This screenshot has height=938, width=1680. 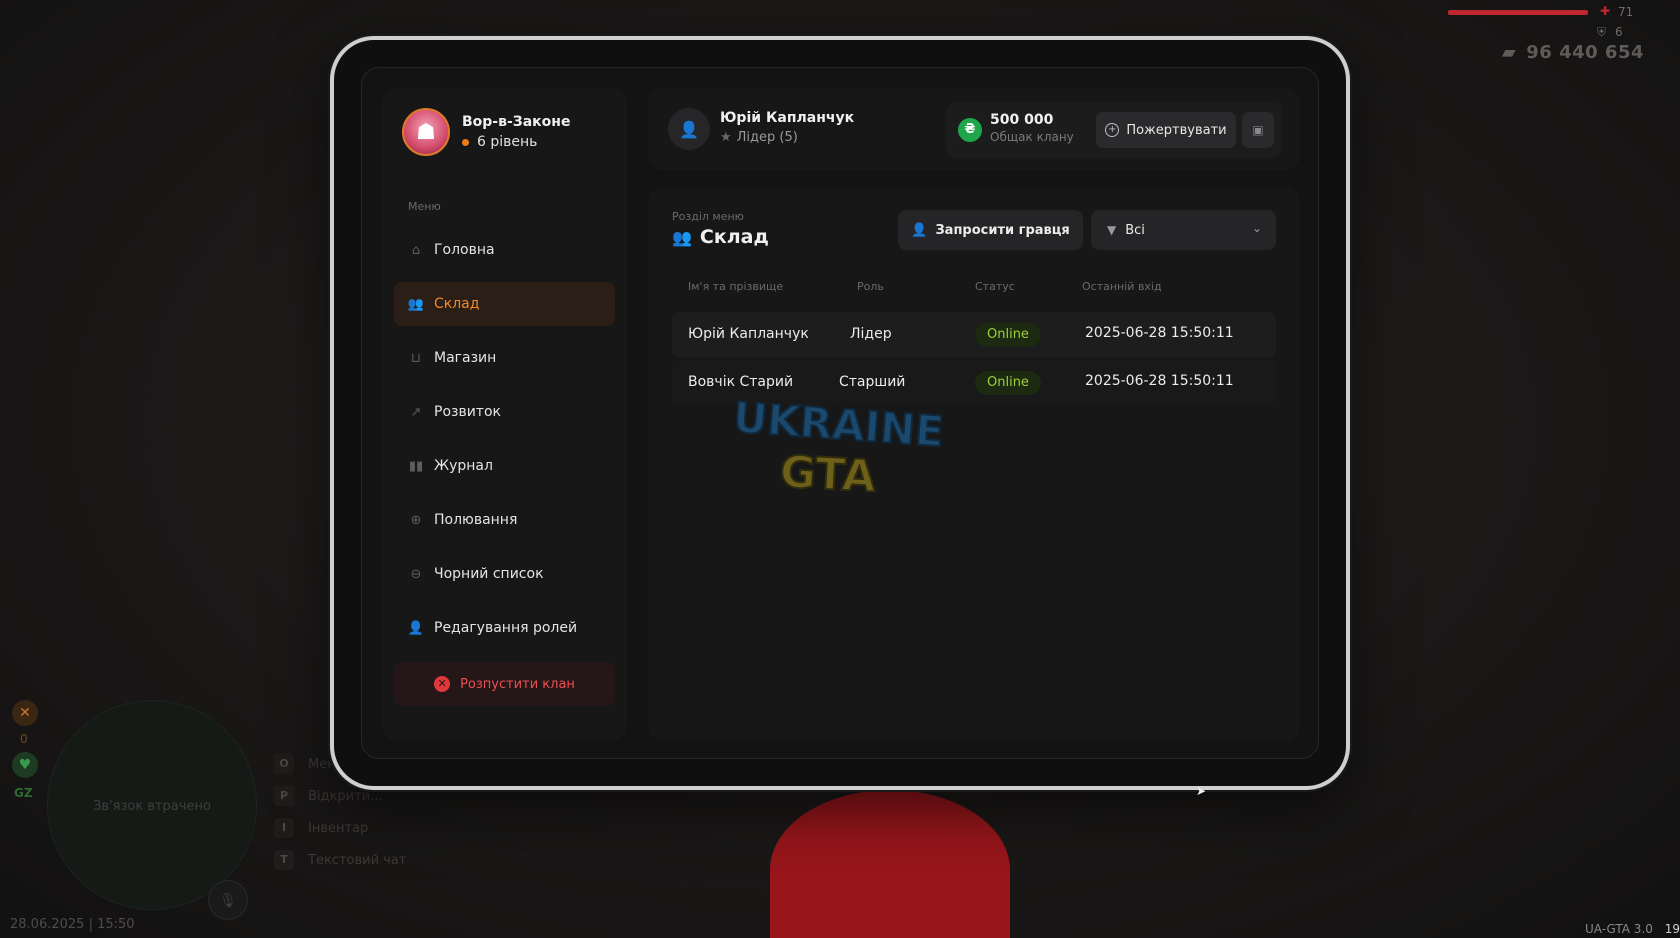 I want to click on column-header-status: Статус, so click(x=995, y=286).